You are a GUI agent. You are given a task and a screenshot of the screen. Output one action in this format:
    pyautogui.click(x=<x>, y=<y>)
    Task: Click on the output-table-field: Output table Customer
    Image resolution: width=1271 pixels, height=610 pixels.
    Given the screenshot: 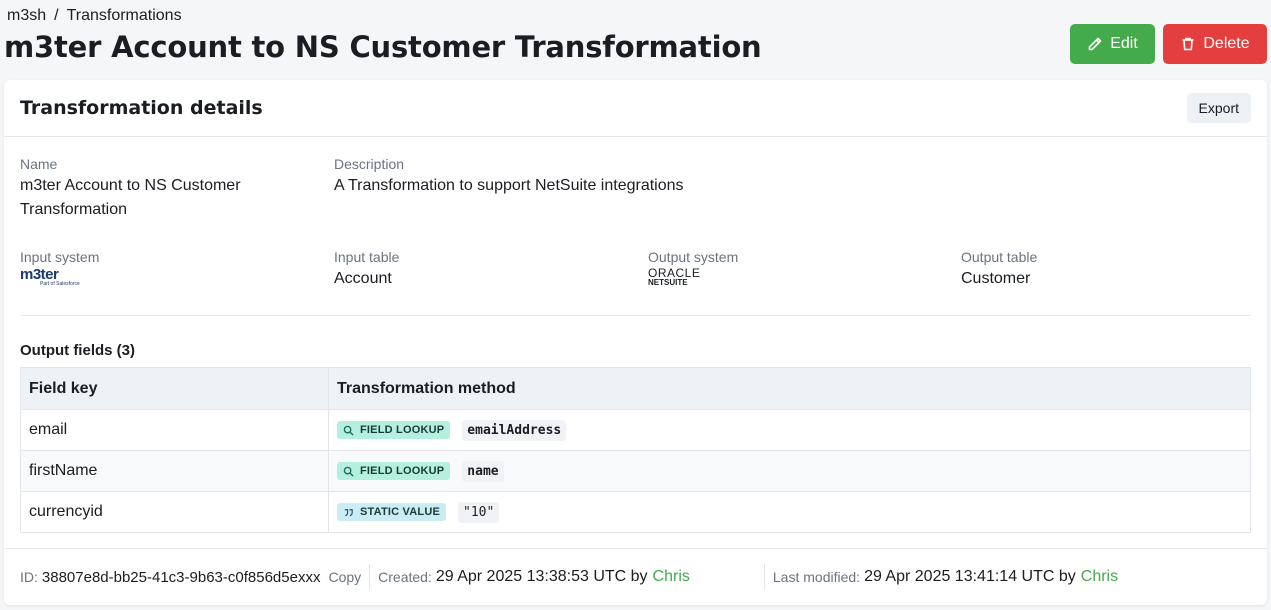 What is the action you would take?
    pyautogui.click(x=999, y=270)
    